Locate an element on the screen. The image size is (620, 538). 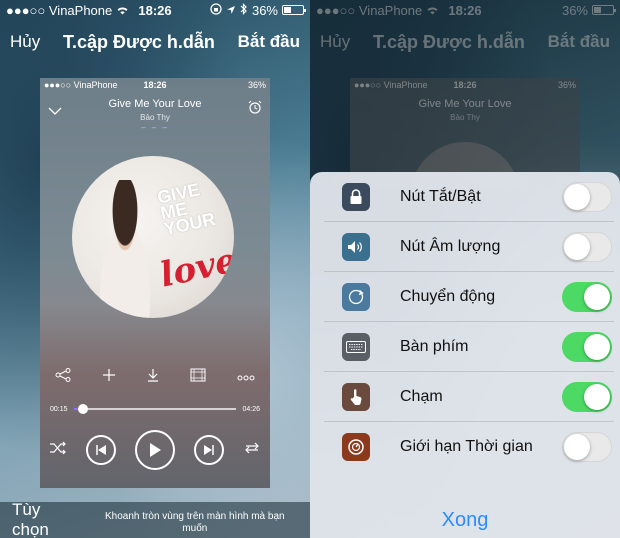
progress-bar: 00:15 04:26 is located at coordinates (155, 409).